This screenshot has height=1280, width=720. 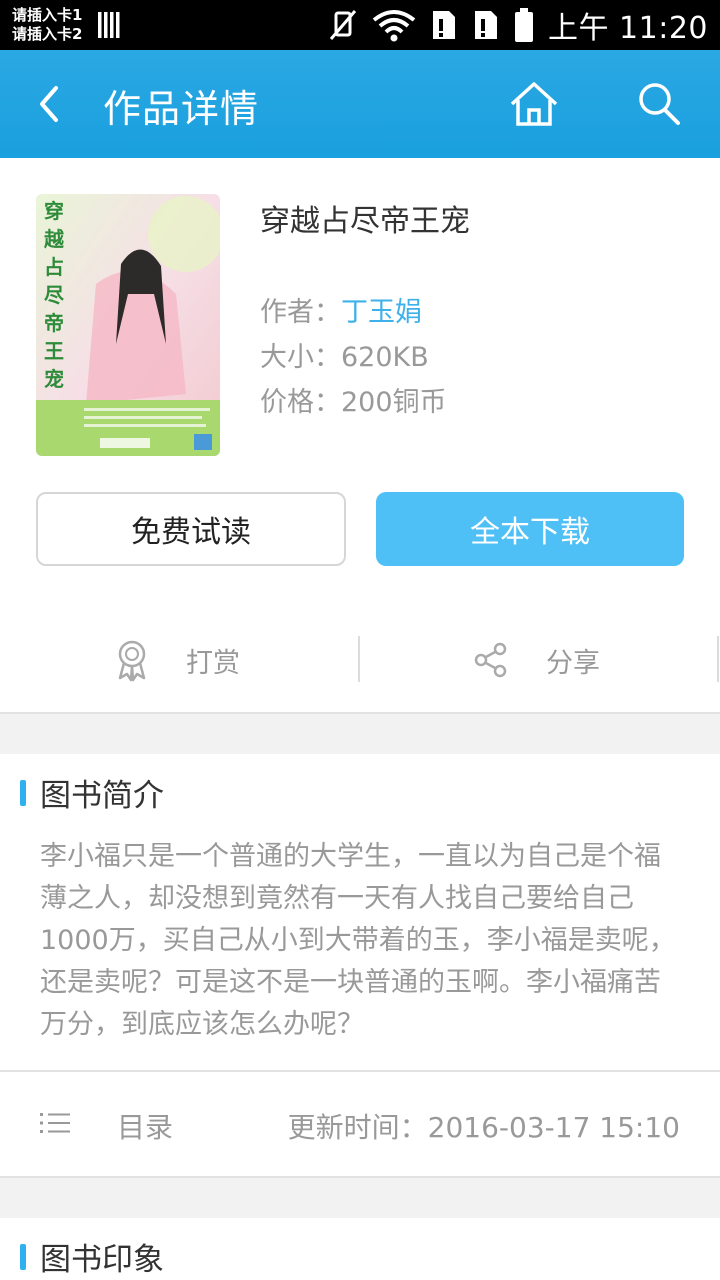 I want to click on sim-status: 请插入卡1 请插入卡2, so click(x=47, y=25).